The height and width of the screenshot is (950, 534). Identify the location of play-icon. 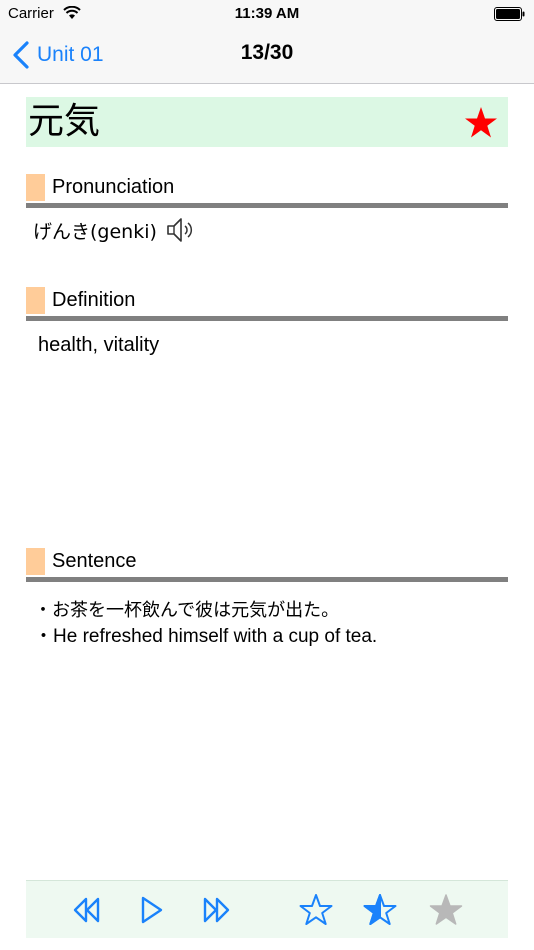
(151, 910).